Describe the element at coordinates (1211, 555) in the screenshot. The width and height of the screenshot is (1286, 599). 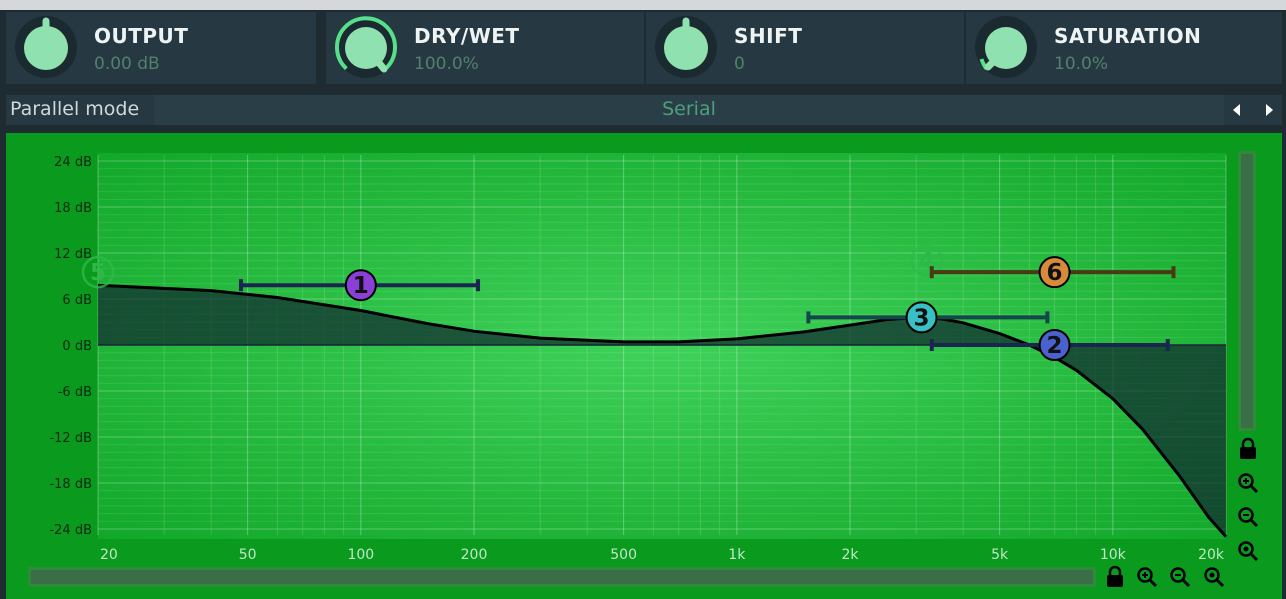
I see `x-tick-label: 20k` at that location.